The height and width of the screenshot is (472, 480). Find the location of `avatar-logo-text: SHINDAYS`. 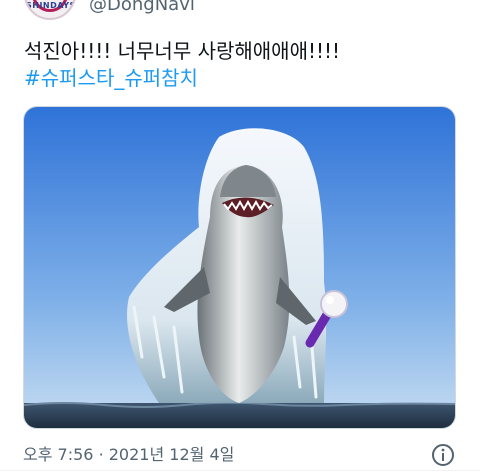

avatar-logo-text: SHINDAYS is located at coordinates (51, 5).